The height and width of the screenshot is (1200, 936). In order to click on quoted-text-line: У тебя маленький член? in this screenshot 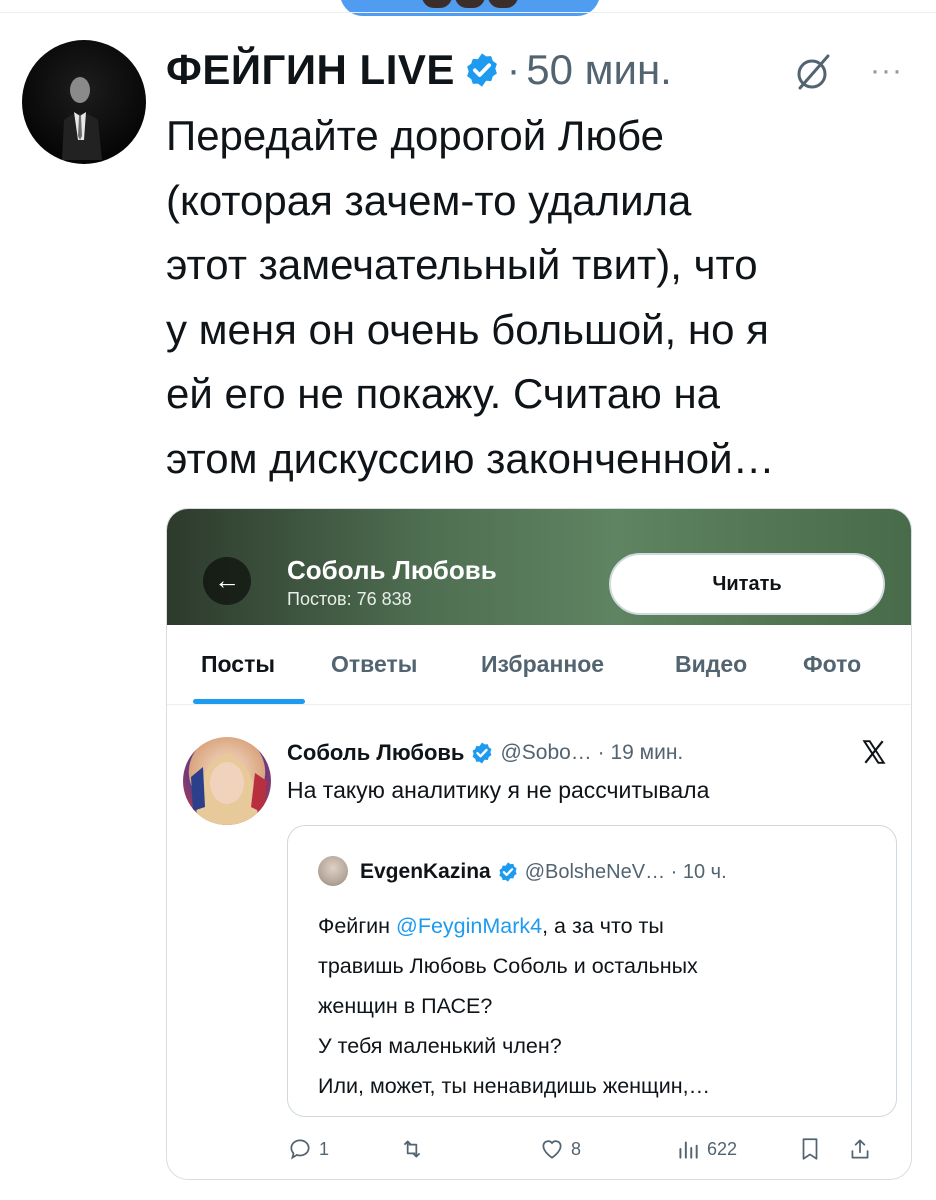, I will do `click(440, 1046)`.